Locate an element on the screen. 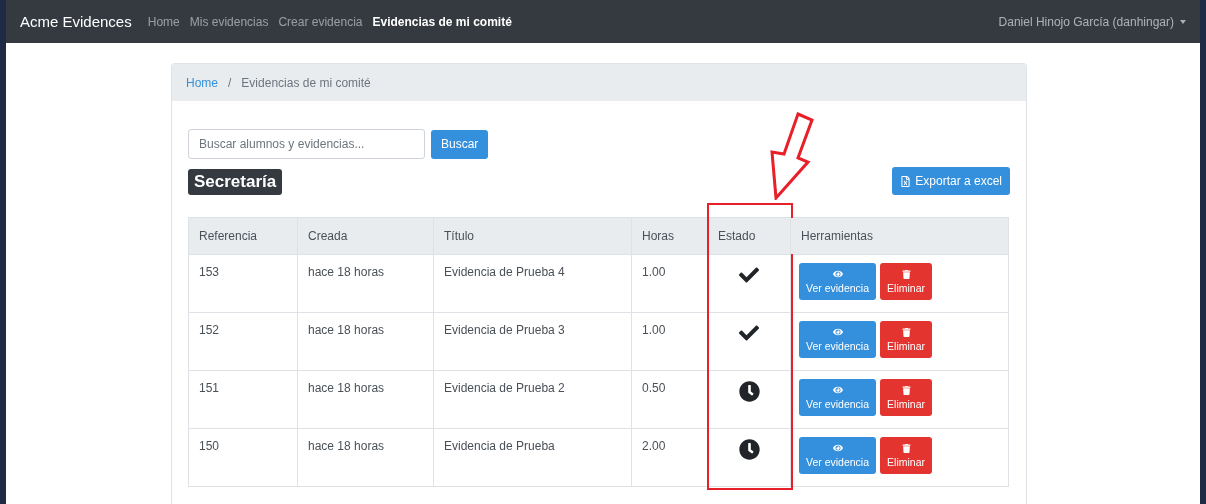 The width and height of the screenshot is (1206, 504). column-header: Creada is located at coordinates (365, 236).